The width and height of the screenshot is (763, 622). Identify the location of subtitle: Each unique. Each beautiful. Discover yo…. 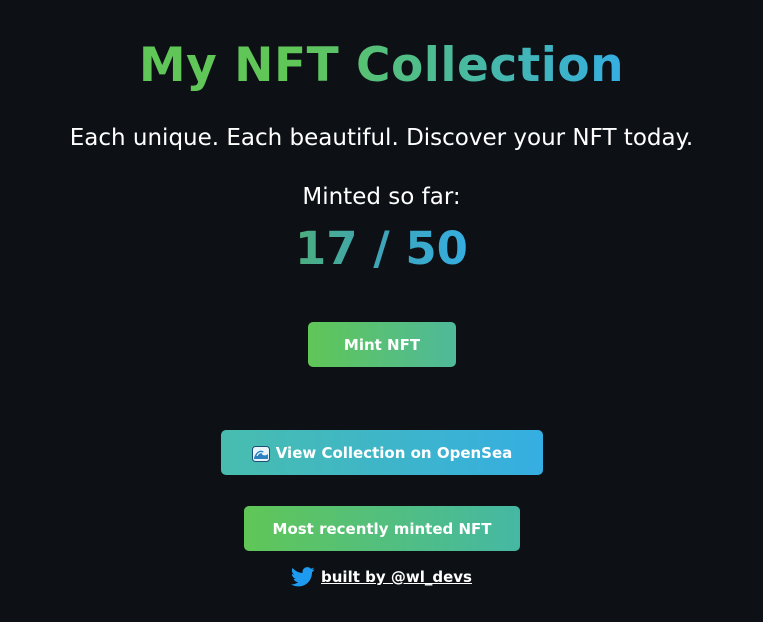
(381, 138).